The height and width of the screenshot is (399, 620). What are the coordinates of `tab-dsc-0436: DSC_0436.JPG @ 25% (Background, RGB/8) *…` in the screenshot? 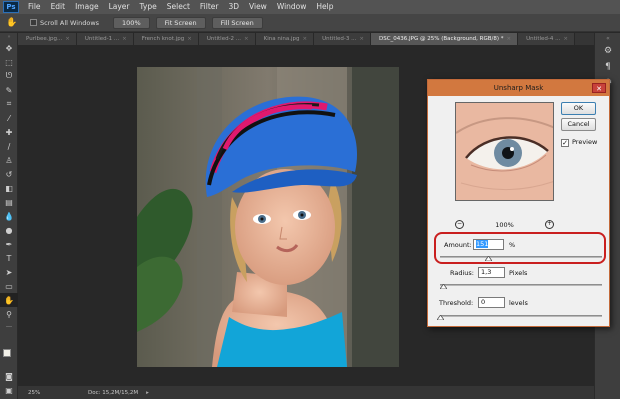 It's located at (444, 39).